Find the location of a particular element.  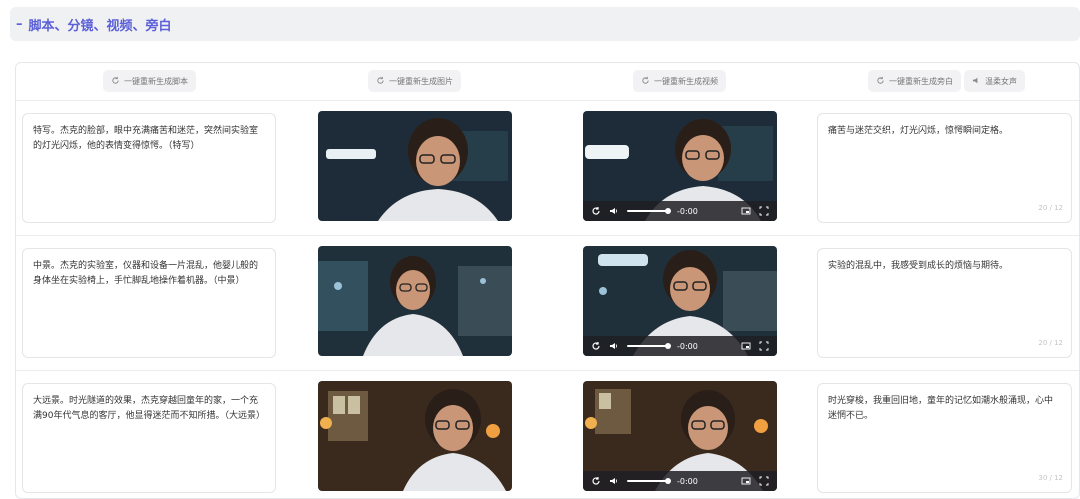

regenerate-images-label: 一键重新生成图片 is located at coordinates (421, 81).